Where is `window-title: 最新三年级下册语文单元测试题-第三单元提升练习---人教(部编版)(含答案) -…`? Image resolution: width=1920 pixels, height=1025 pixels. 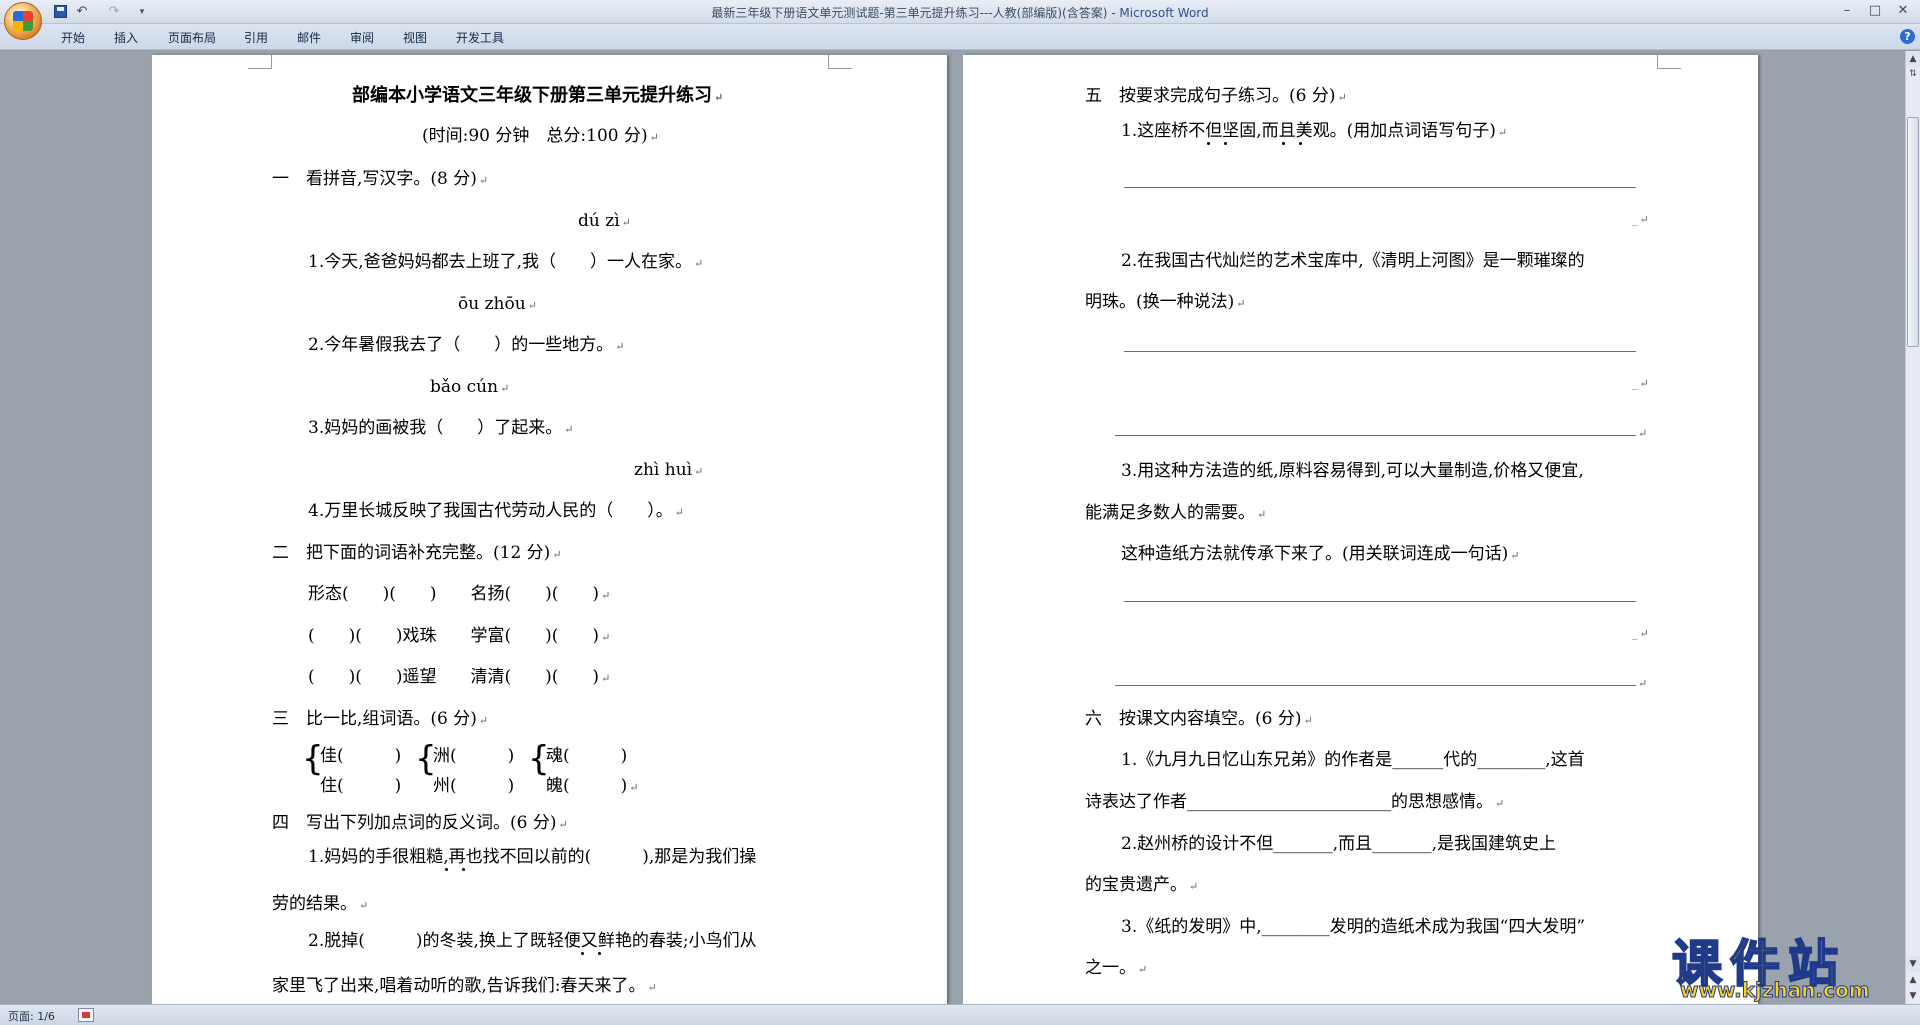 window-title: 最新三年级下册语文单元测试题-第三单元提升练习---人教(部编版)(含答案) -… is located at coordinates (960, 12).